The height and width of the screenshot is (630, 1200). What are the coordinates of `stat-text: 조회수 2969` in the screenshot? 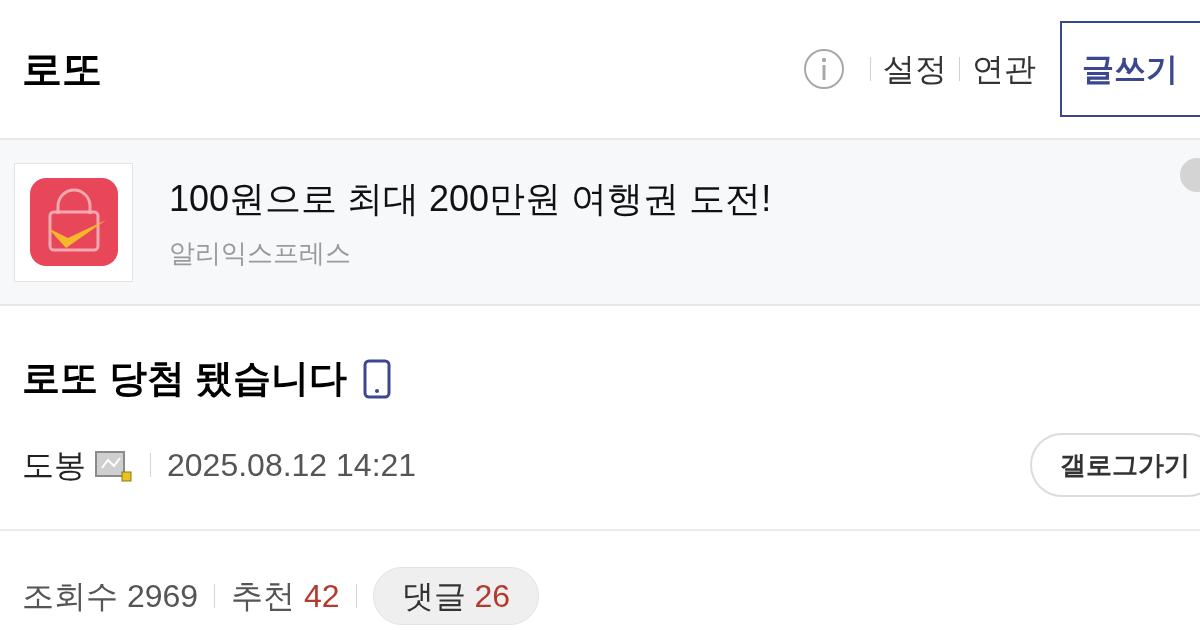 It's located at (110, 596).